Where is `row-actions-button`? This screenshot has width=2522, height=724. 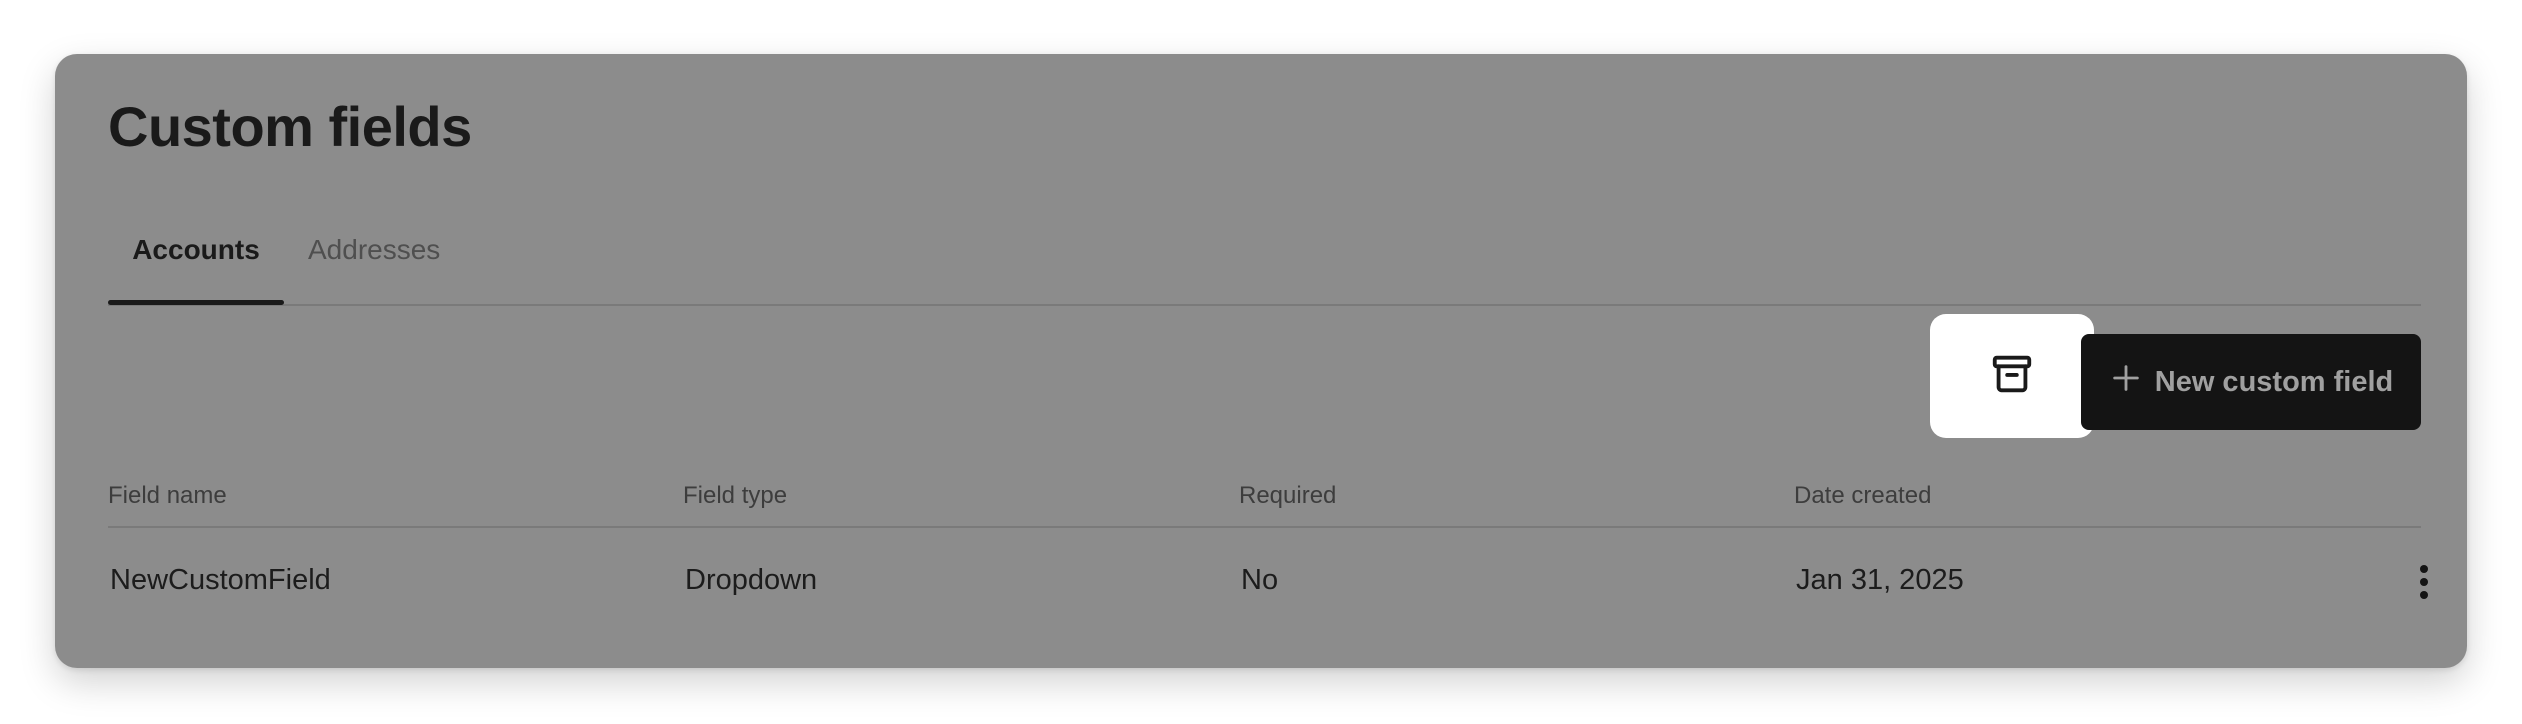
row-actions-button is located at coordinates (2424, 584).